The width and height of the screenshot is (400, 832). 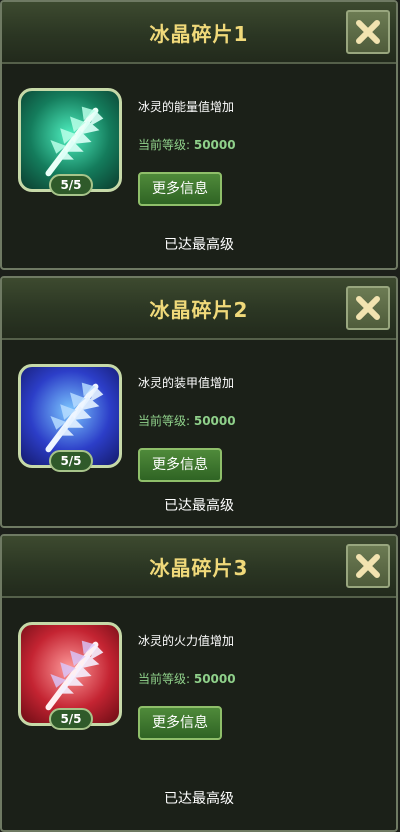 I want to click on panel-header: 冰晶碎片2, so click(x=199, y=309).